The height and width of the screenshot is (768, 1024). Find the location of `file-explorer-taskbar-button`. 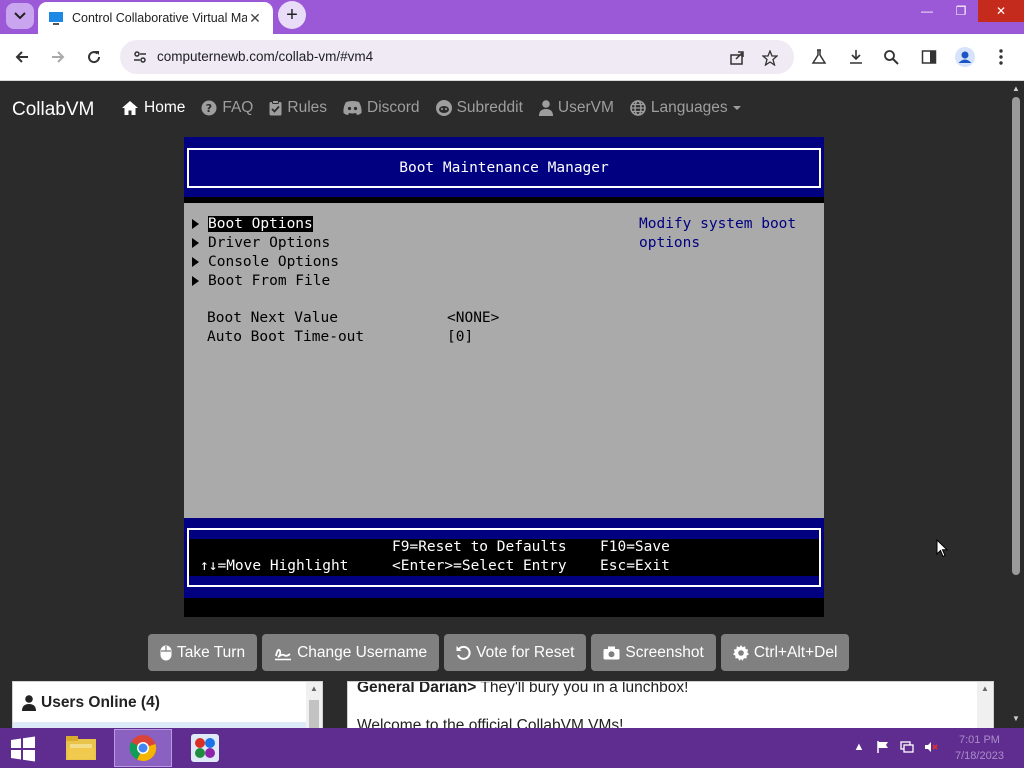

file-explorer-taskbar-button is located at coordinates (81, 748).